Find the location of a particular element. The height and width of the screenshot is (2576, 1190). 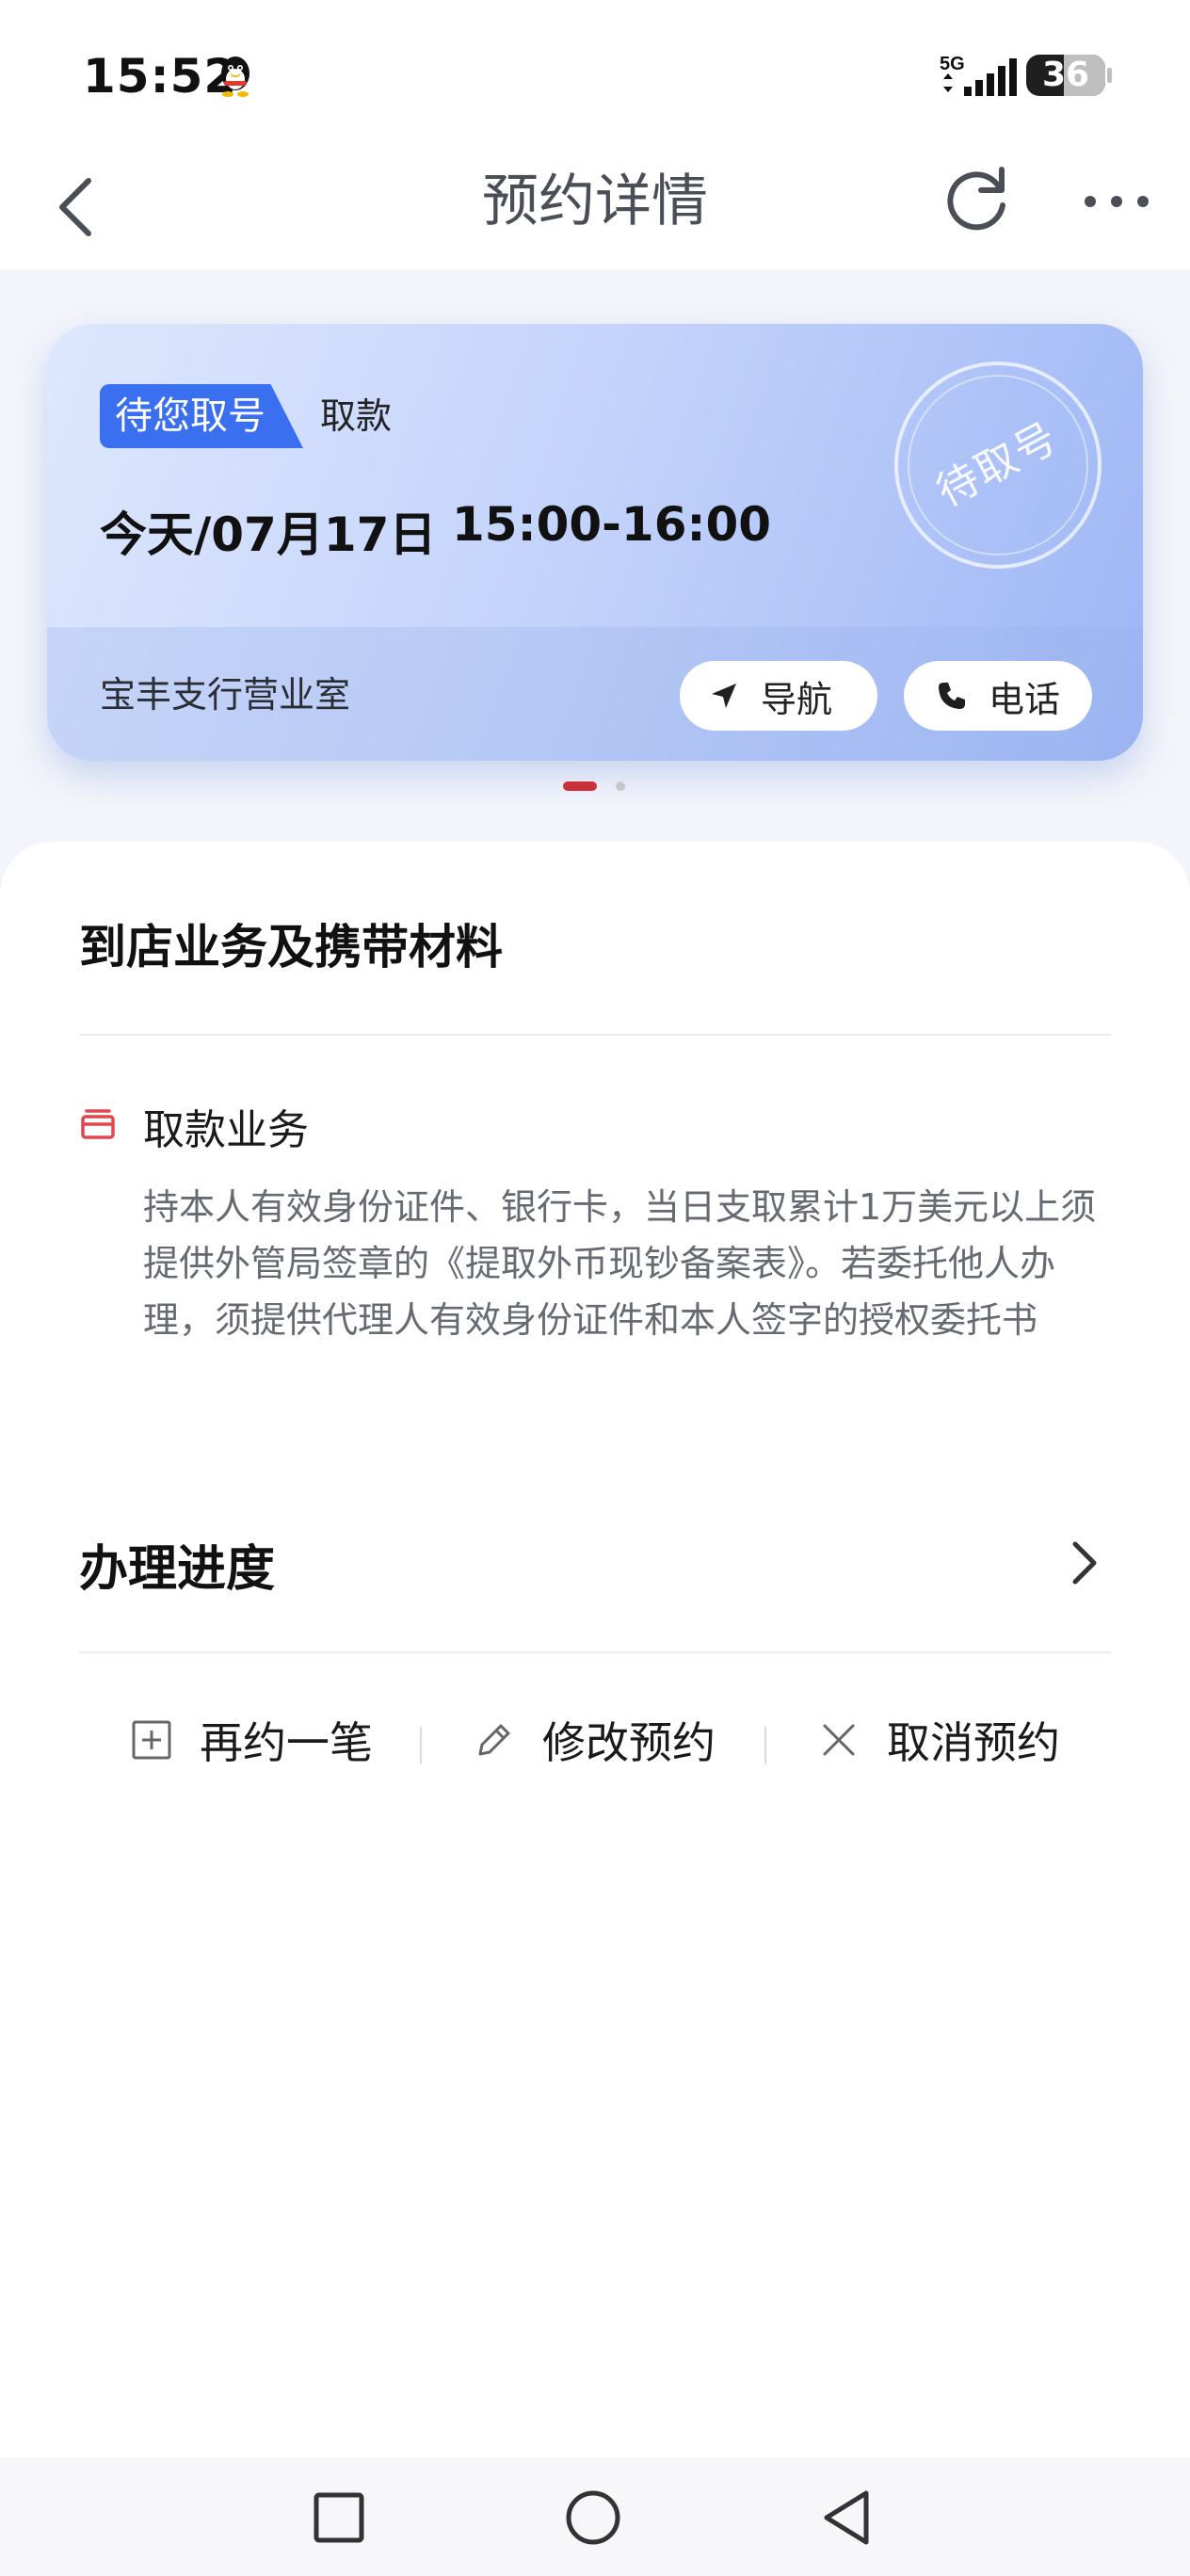

rebook-label: 再约一笔 is located at coordinates (286, 1742).